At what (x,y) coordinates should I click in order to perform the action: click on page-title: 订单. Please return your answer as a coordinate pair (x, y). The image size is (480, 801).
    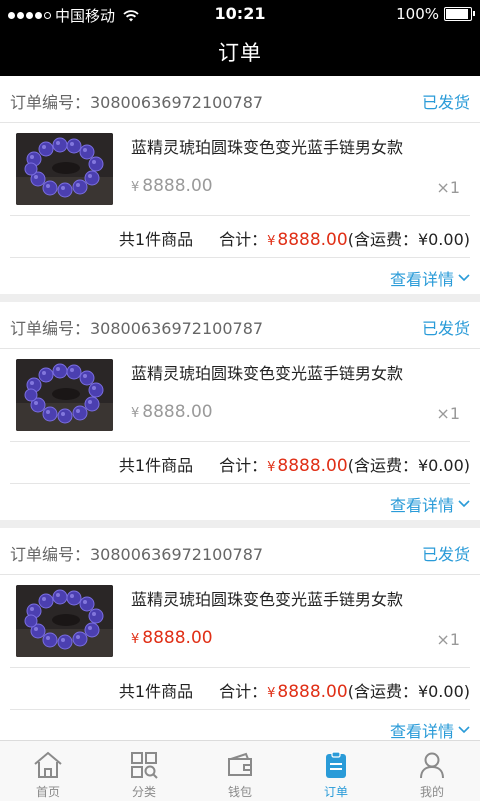
    Looking at the image, I should click on (240, 53).